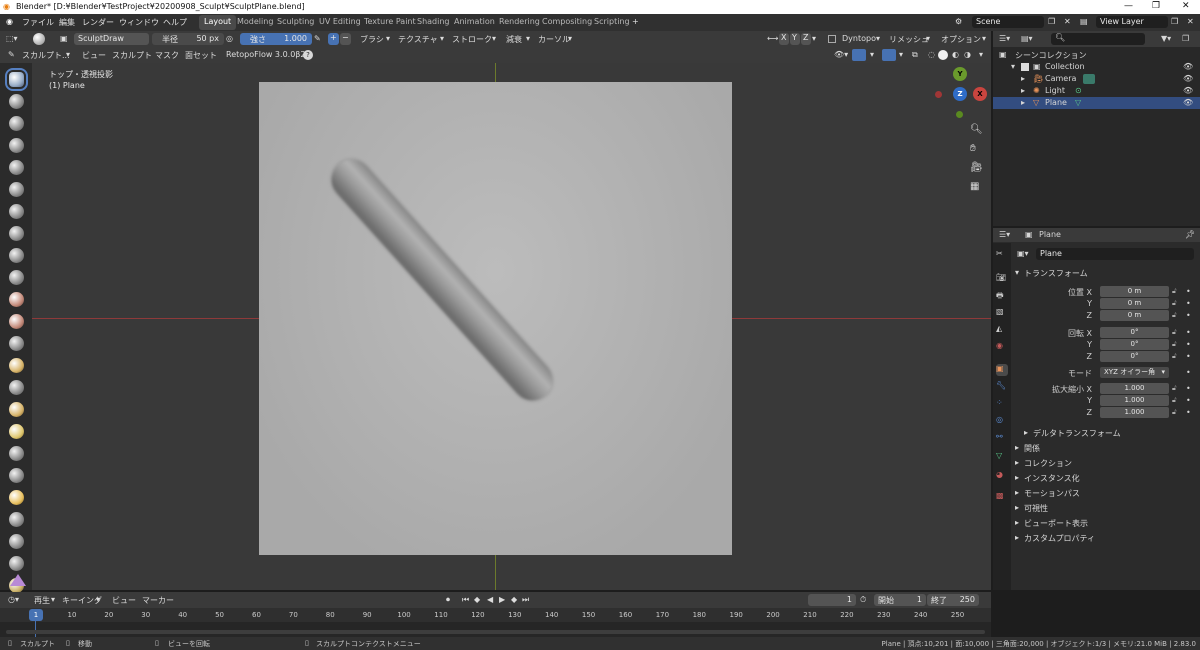 This screenshot has width=1200, height=650. I want to click on timeline-scrollbar, so click(495, 632).